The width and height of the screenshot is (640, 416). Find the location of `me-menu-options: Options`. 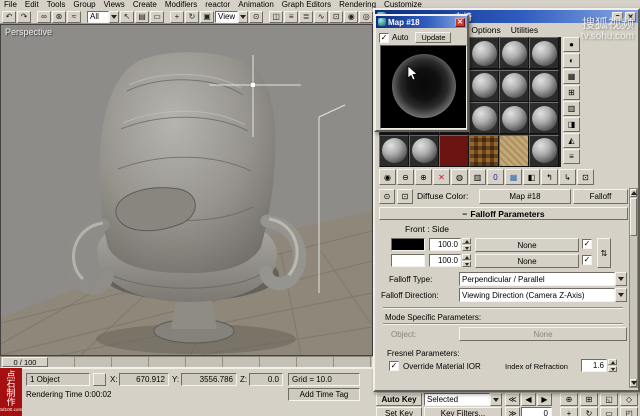

me-menu-options: Options is located at coordinates (485, 30).